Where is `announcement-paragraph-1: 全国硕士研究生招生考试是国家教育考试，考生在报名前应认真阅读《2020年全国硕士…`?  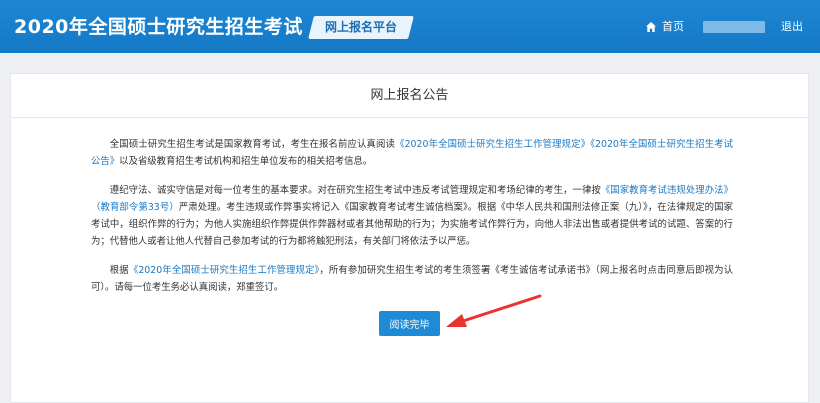
announcement-paragraph-1: 全国硕士研究生招生考试是国家教育考试，考生在报名前应认真阅读《2020年全国硕士… is located at coordinates (412, 153).